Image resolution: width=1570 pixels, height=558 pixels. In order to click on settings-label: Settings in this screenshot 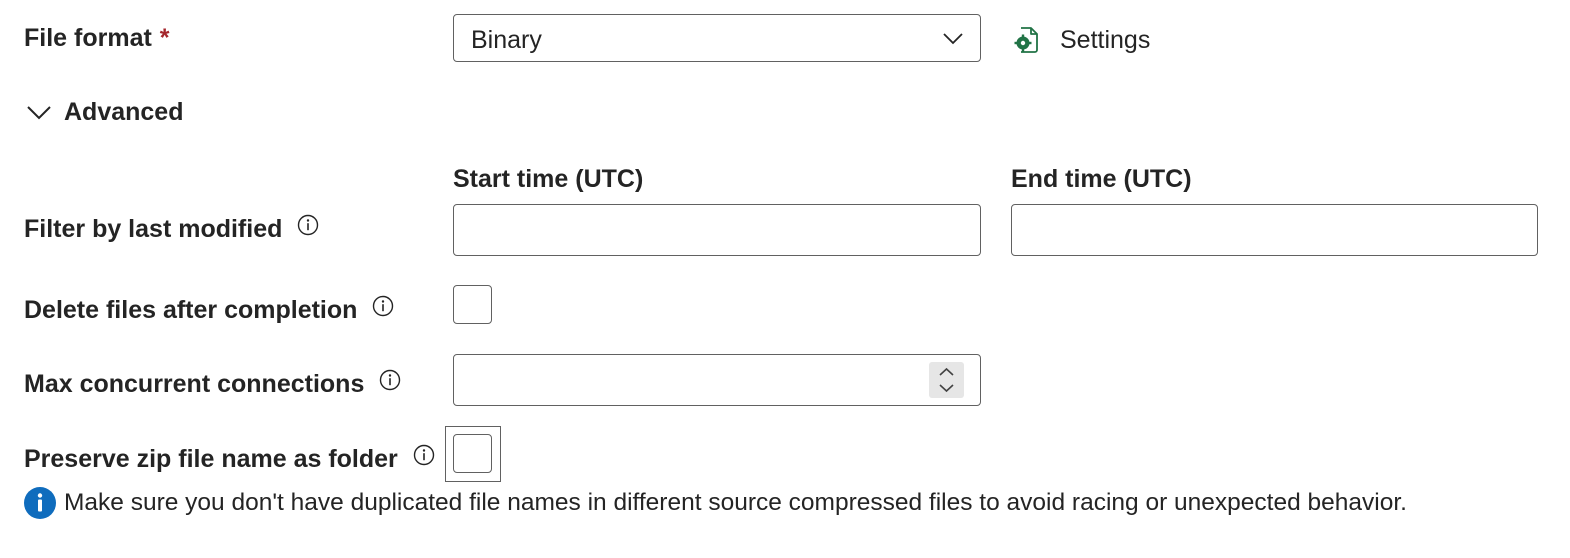, I will do `click(1105, 40)`.